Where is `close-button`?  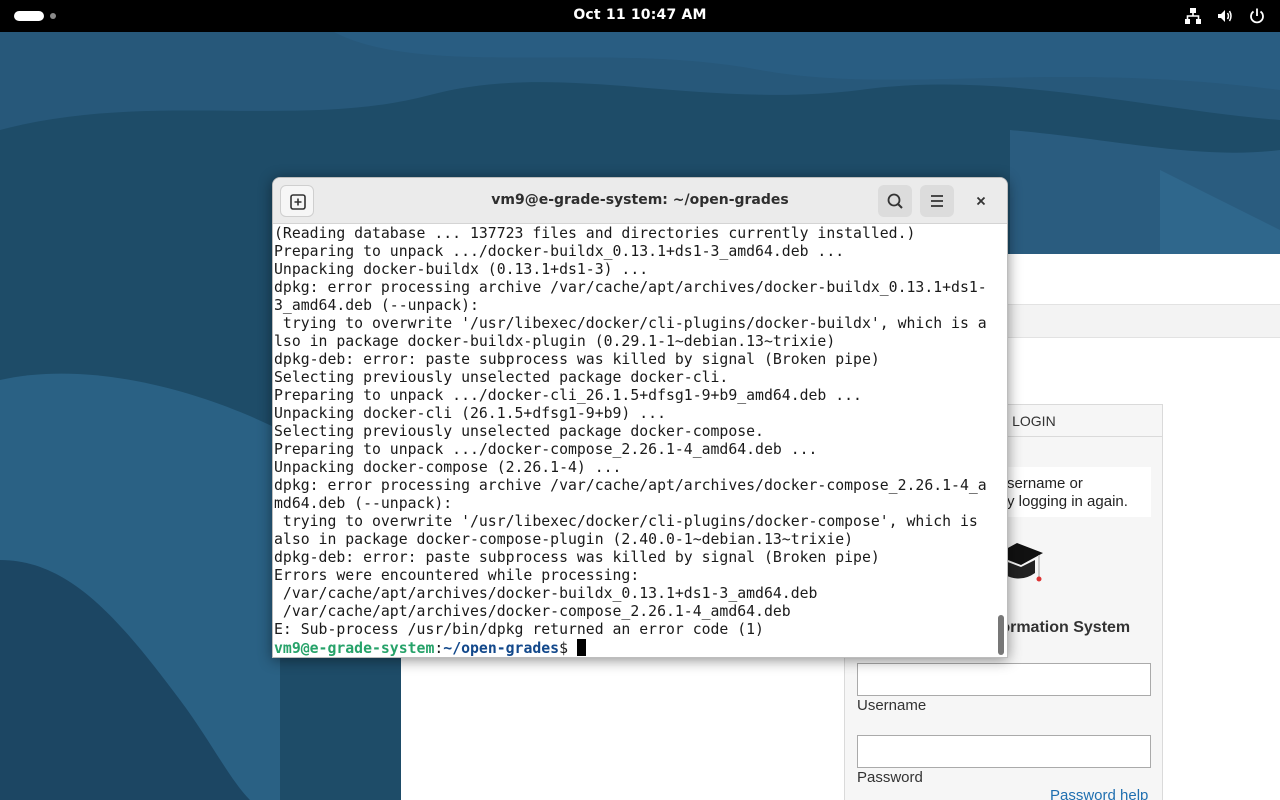
close-button is located at coordinates (981, 201).